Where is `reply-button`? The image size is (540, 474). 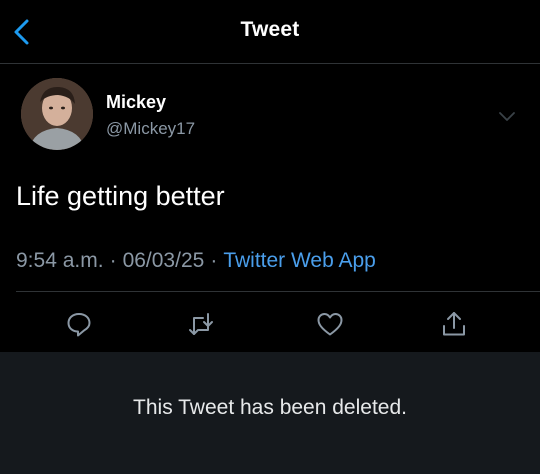 reply-button is located at coordinates (79, 324).